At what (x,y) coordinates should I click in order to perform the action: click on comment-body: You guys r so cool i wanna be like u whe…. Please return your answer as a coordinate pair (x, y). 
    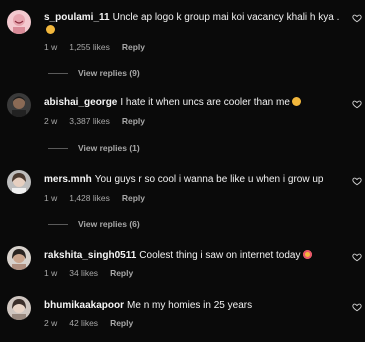
    Looking at the image, I should click on (209, 179).